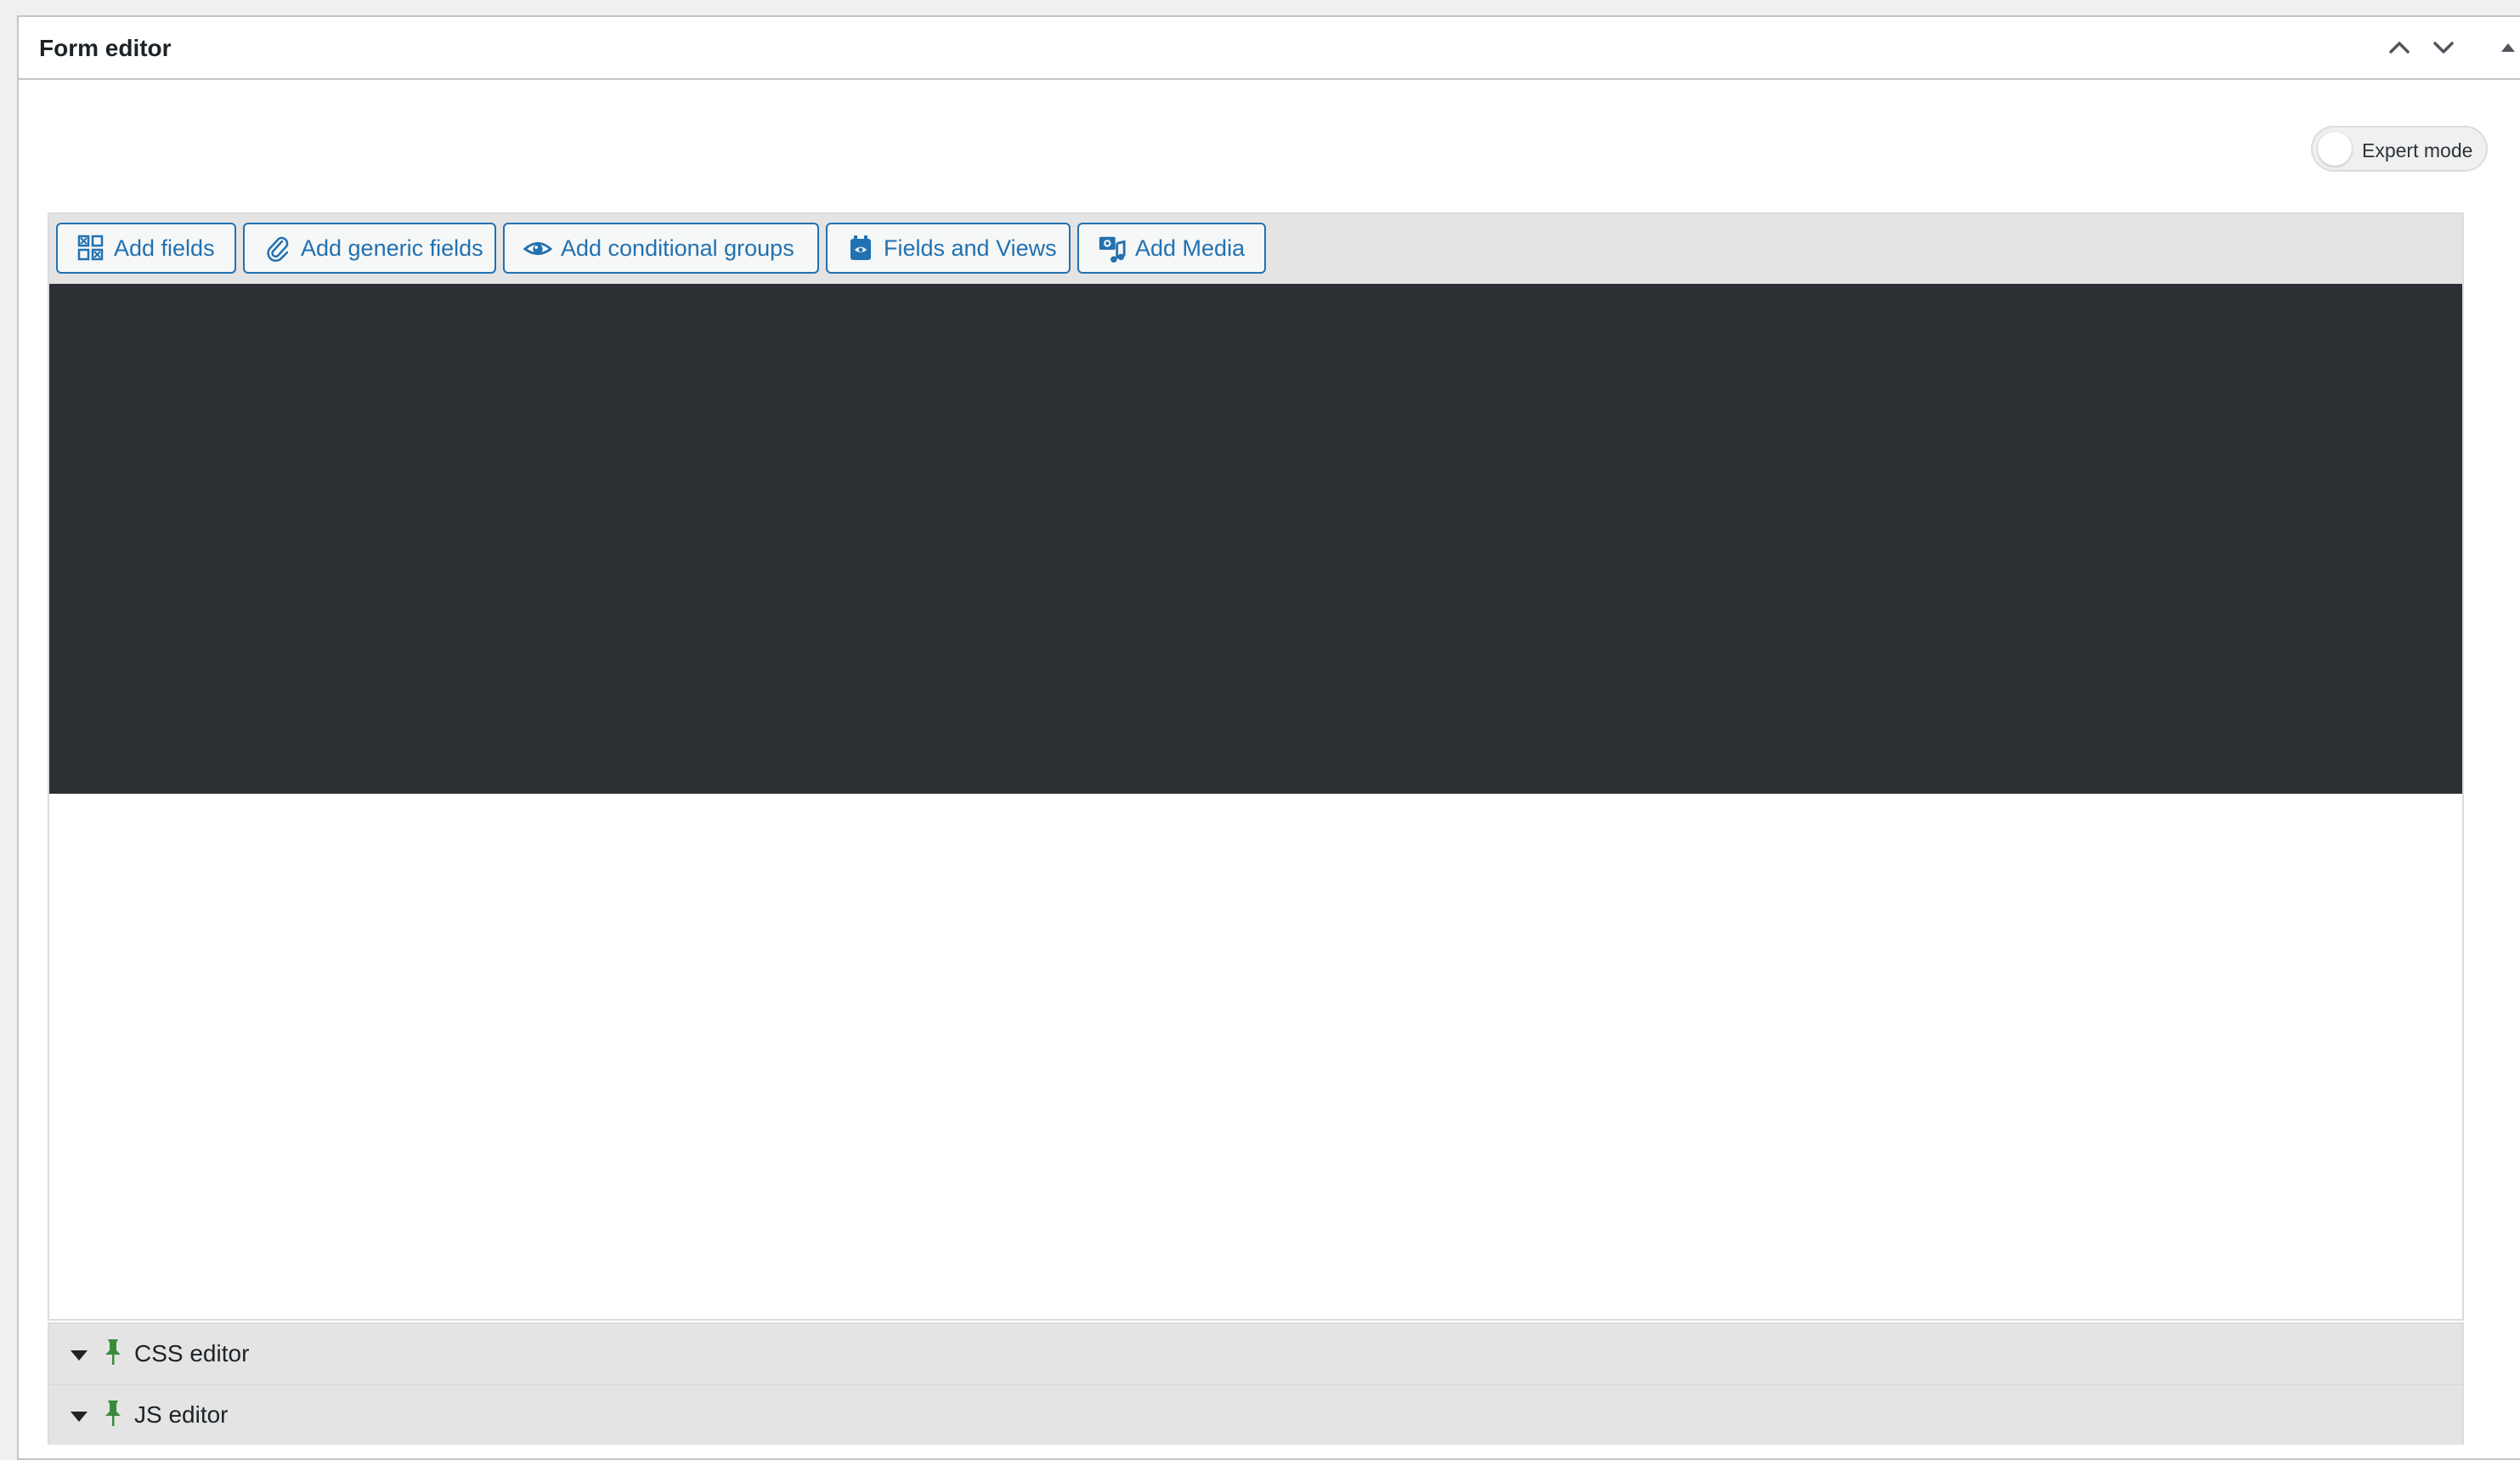  Describe the element at coordinates (1112, 249) in the screenshot. I see `media-icon` at that location.